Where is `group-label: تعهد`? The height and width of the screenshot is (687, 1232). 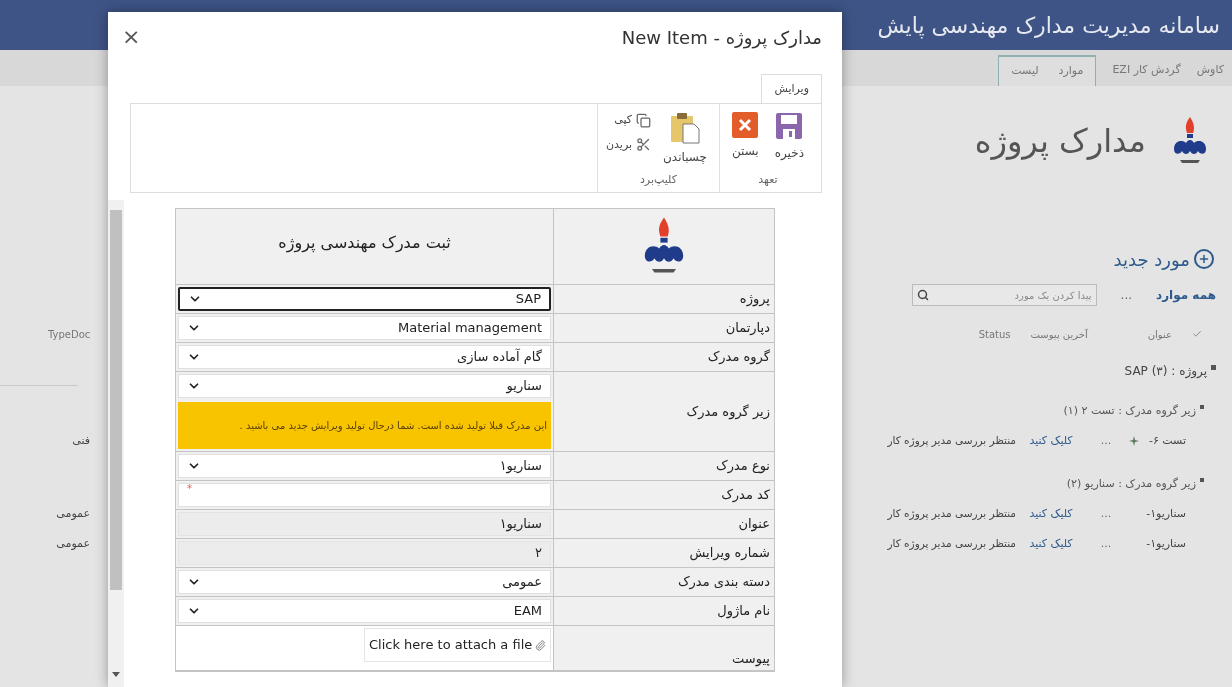
group-label: تعهد is located at coordinates (768, 179).